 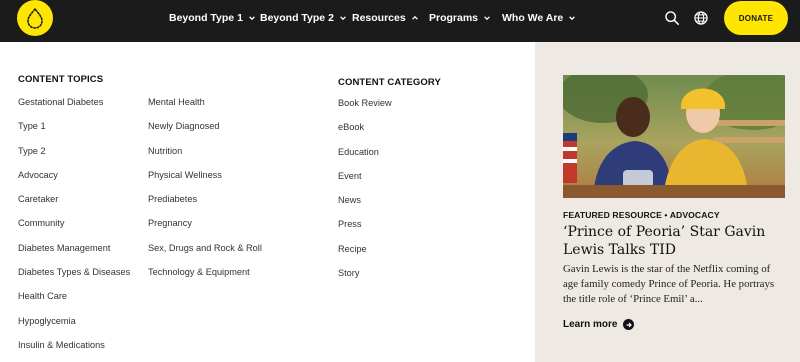 I want to click on category-link: Story, so click(x=365, y=280).